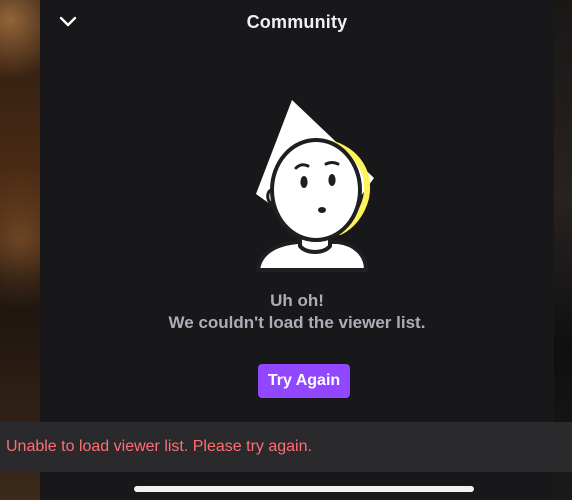  I want to click on panel-title: Community, so click(297, 22).